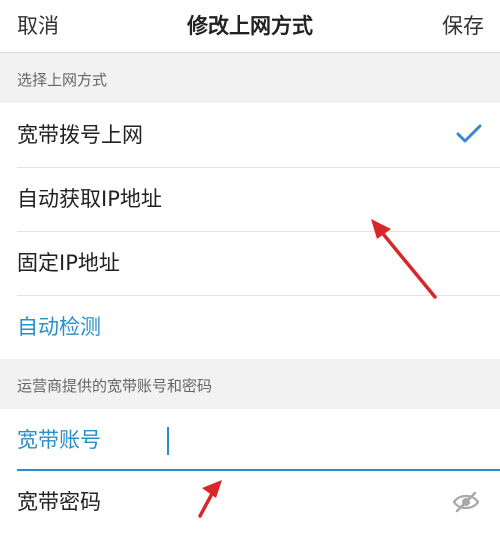 Image resolution: width=500 pixels, height=533 pixels. What do you see at coordinates (59, 502) in the screenshot?
I see `broadband-password-label: 宽带密码` at bounding box center [59, 502].